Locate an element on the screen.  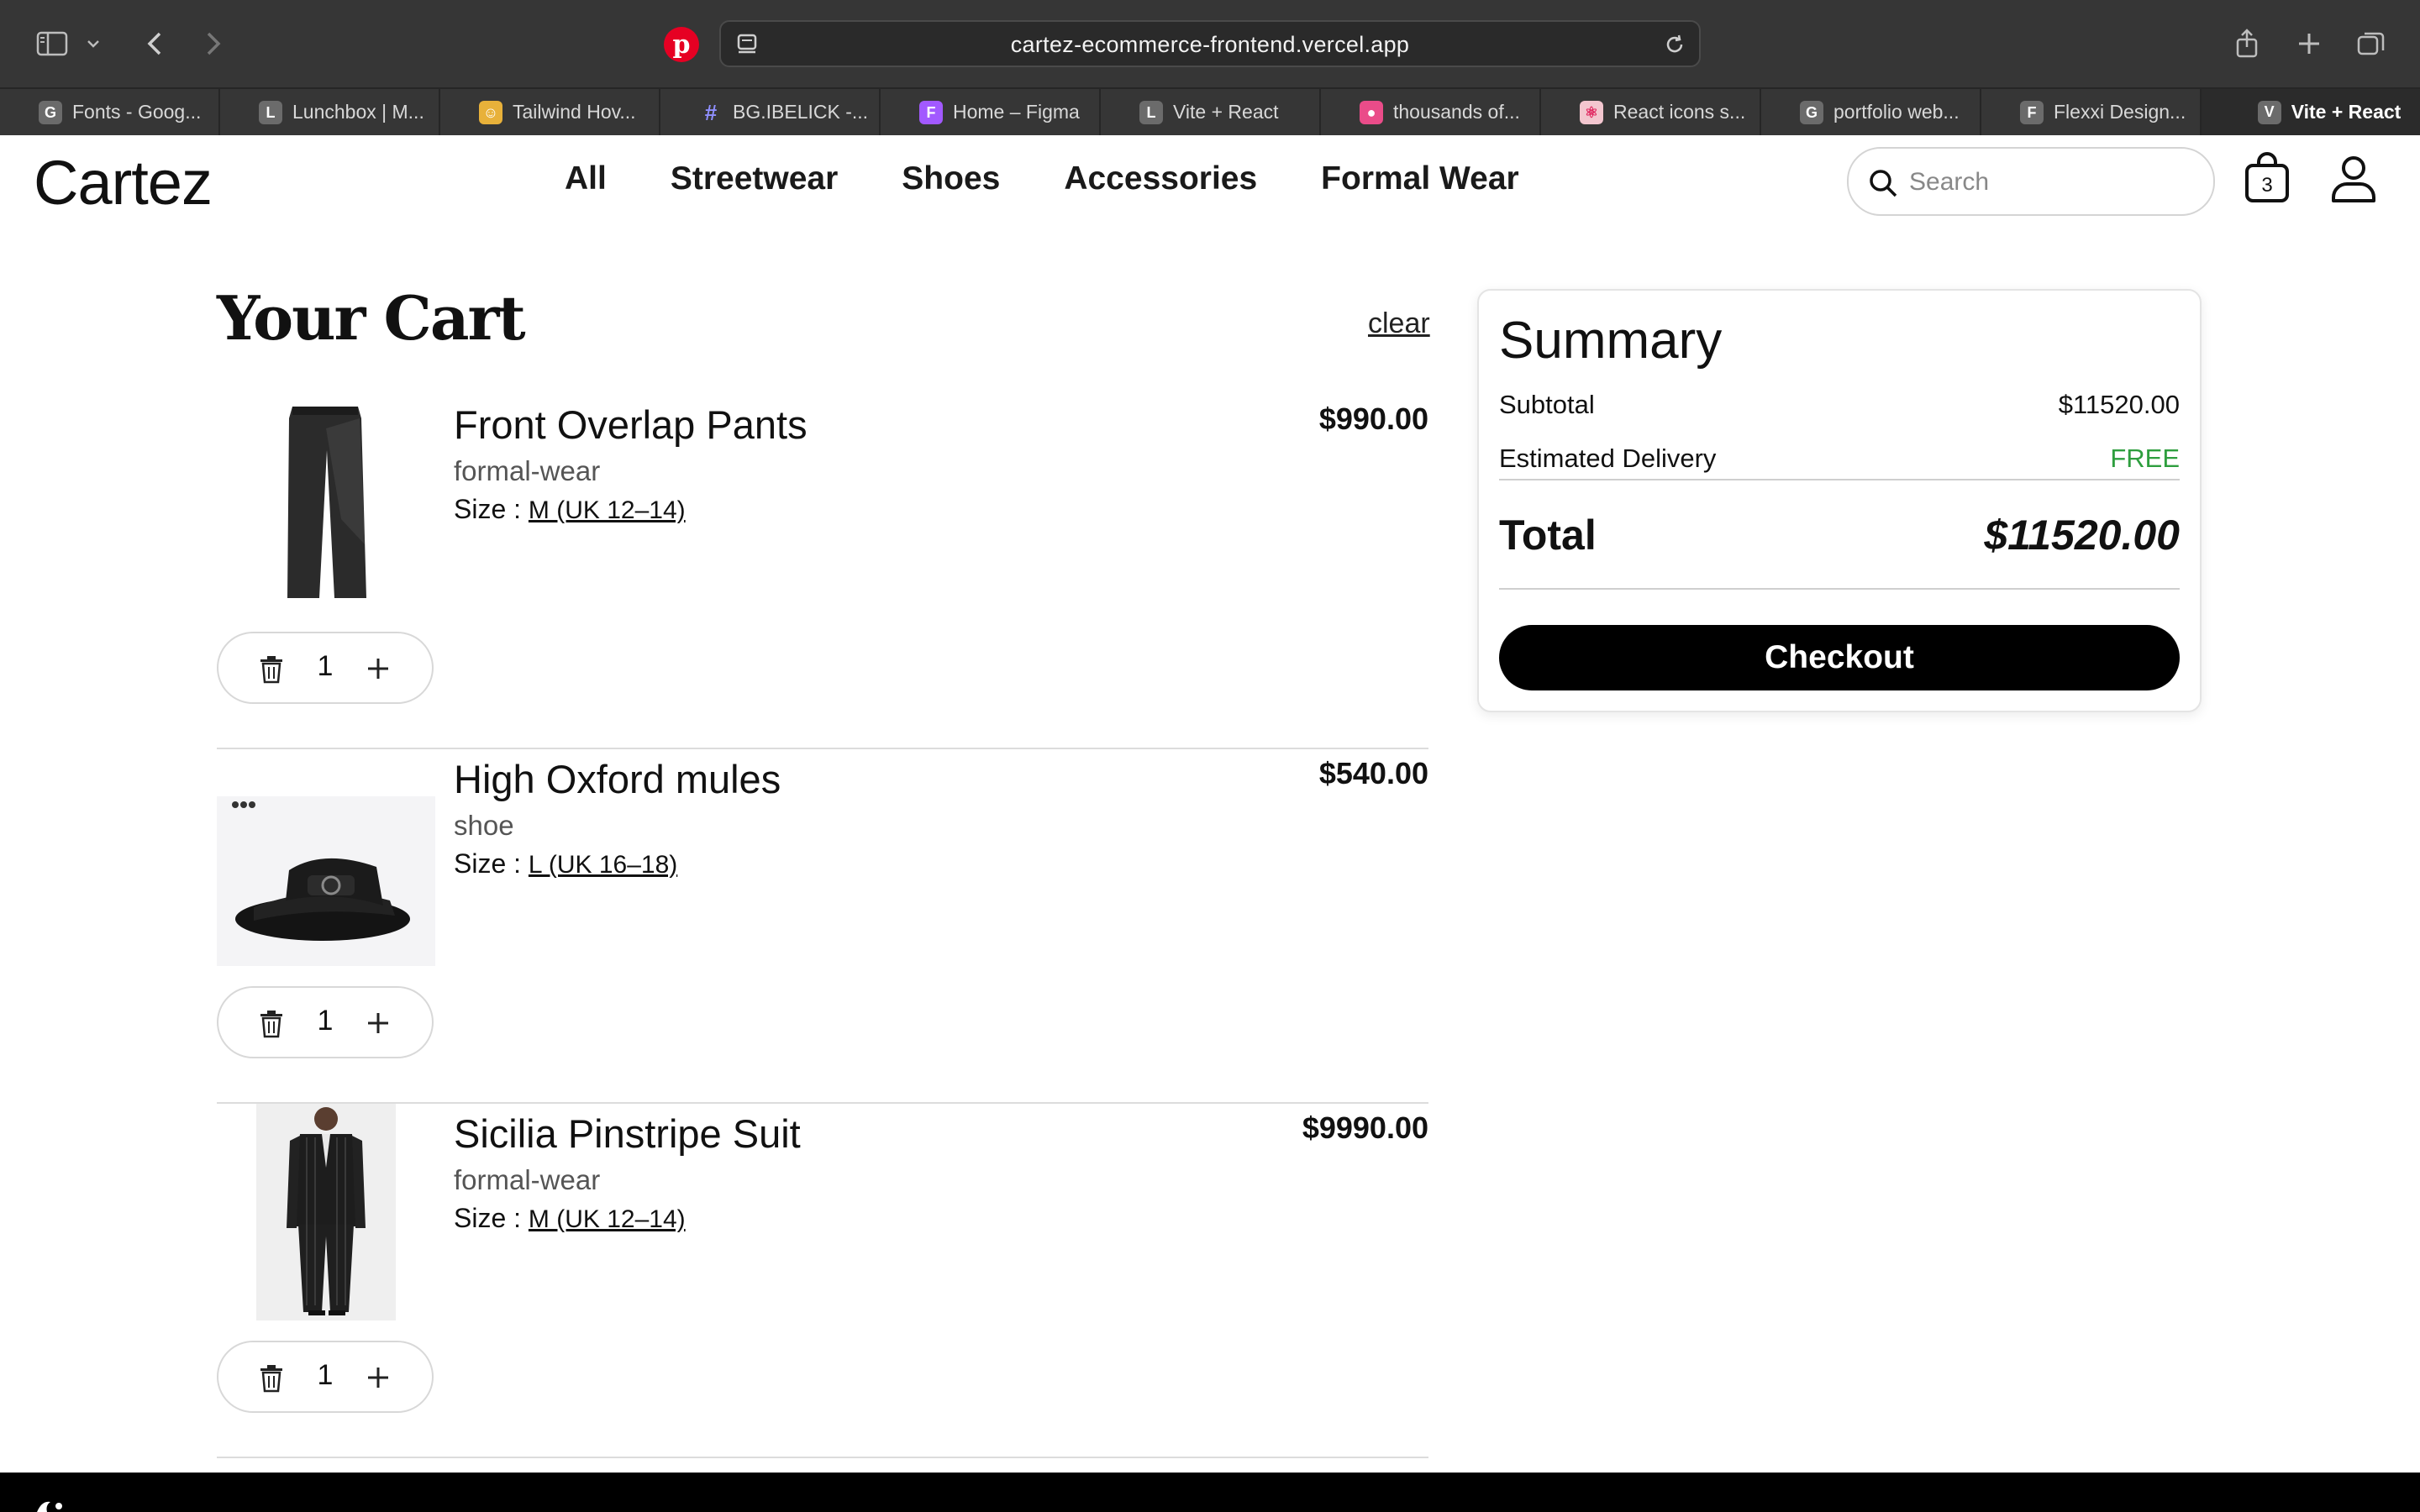
share-icon is located at coordinates (2246, 43).